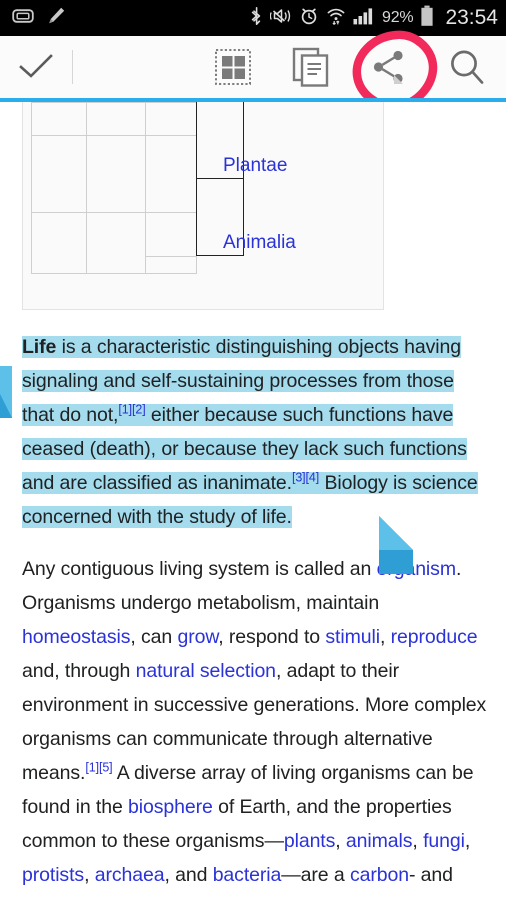 The image size is (506, 900). I want to click on p2-seg-20: ,, so click(418, 841).